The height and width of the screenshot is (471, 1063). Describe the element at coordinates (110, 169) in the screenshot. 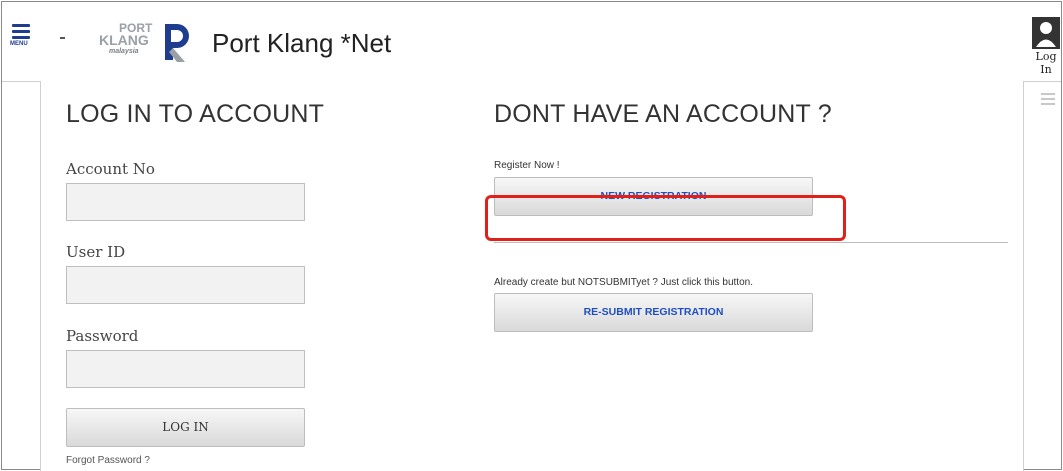

I see `account-no-label: Account No` at that location.